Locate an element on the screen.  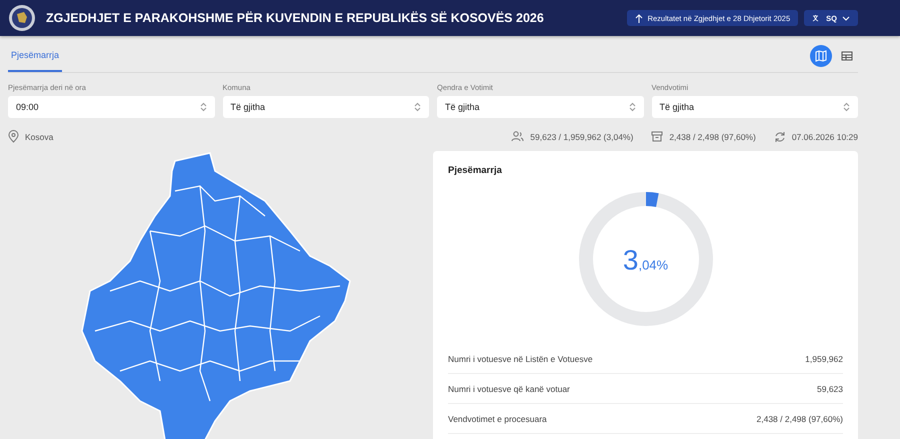
stat-text: 59,623 / 1,959,962 (3,04%) is located at coordinates (582, 137).